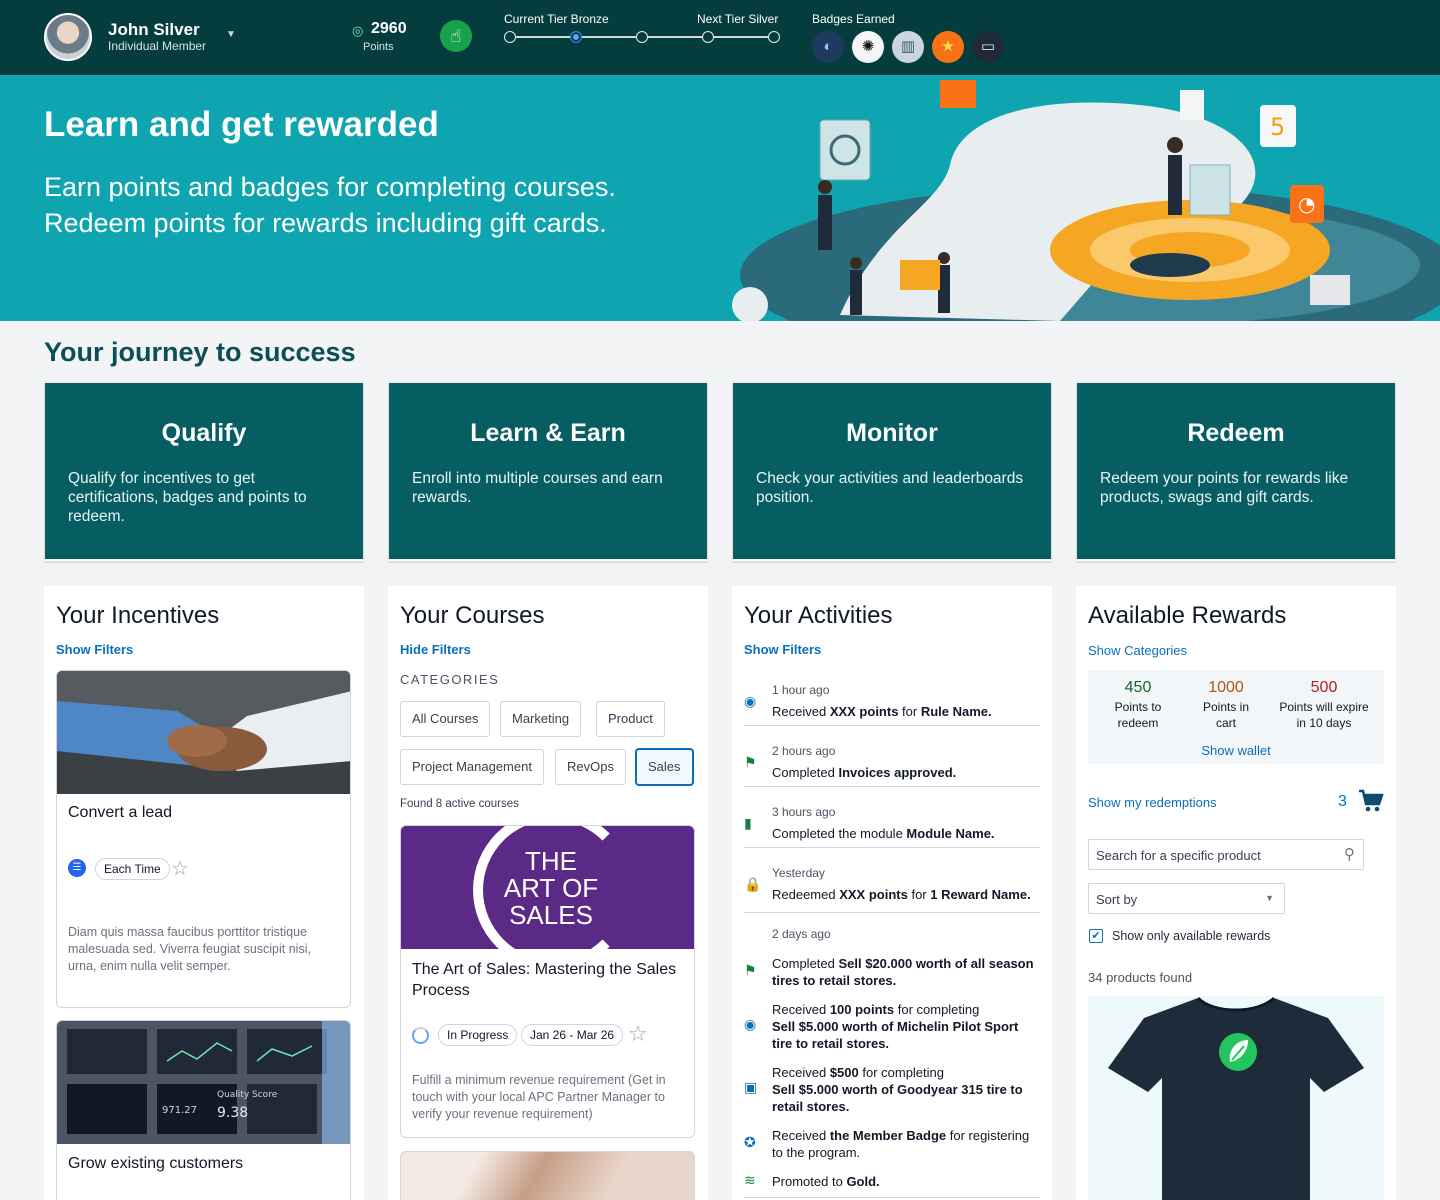  What do you see at coordinates (472, 767) in the screenshot?
I see `category-project-management: Project Management` at bounding box center [472, 767].